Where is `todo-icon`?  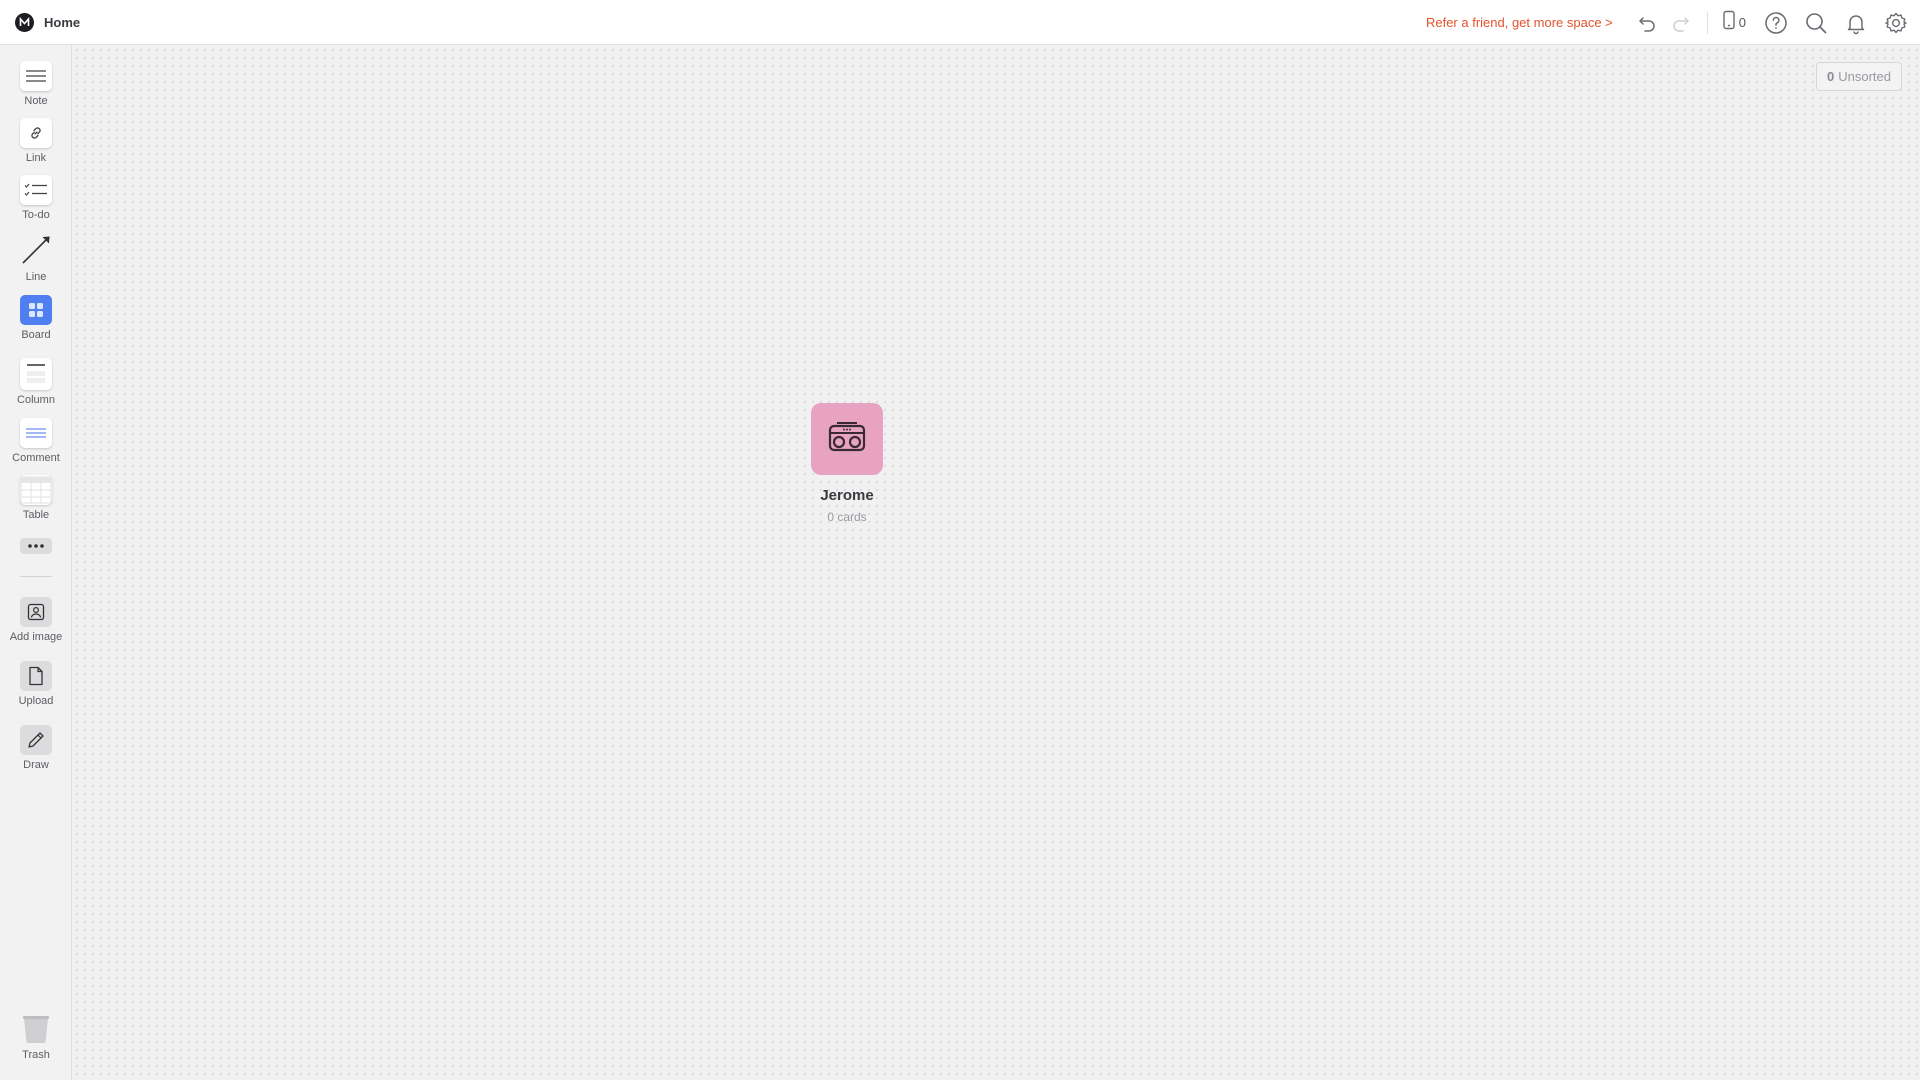
todo-icon is located at coordinates (36, 190).